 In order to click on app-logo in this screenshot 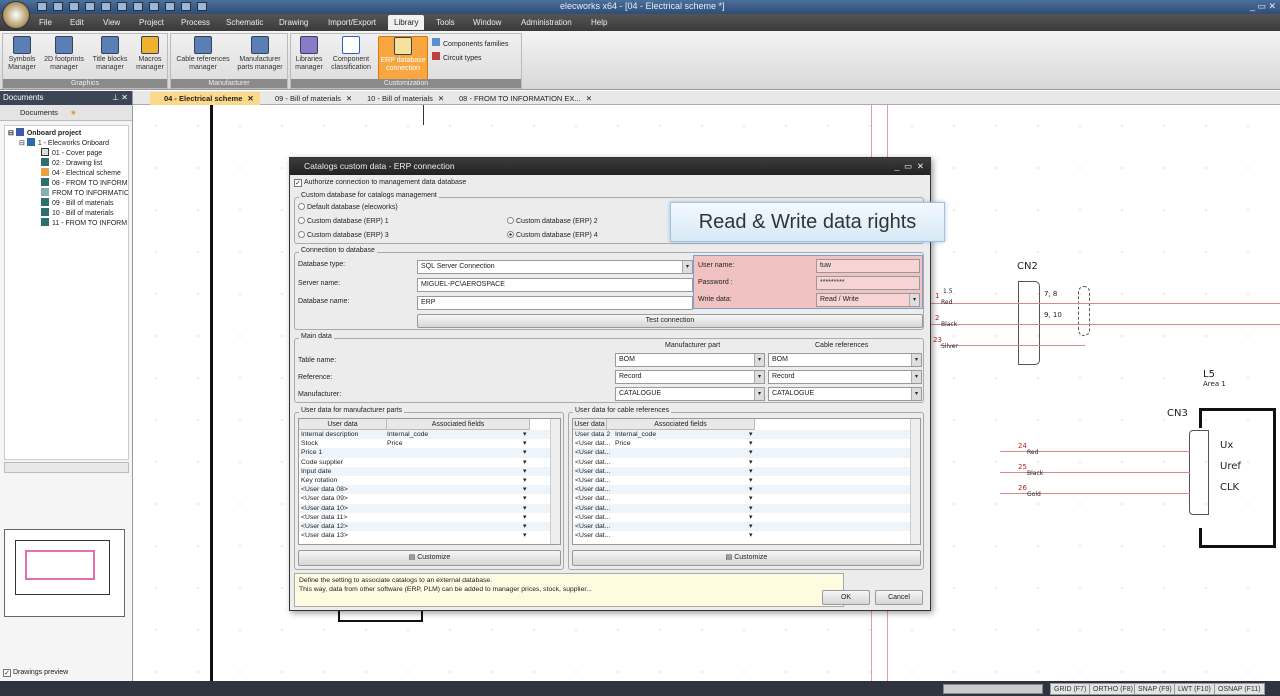, I will do `click(16, 15)`.